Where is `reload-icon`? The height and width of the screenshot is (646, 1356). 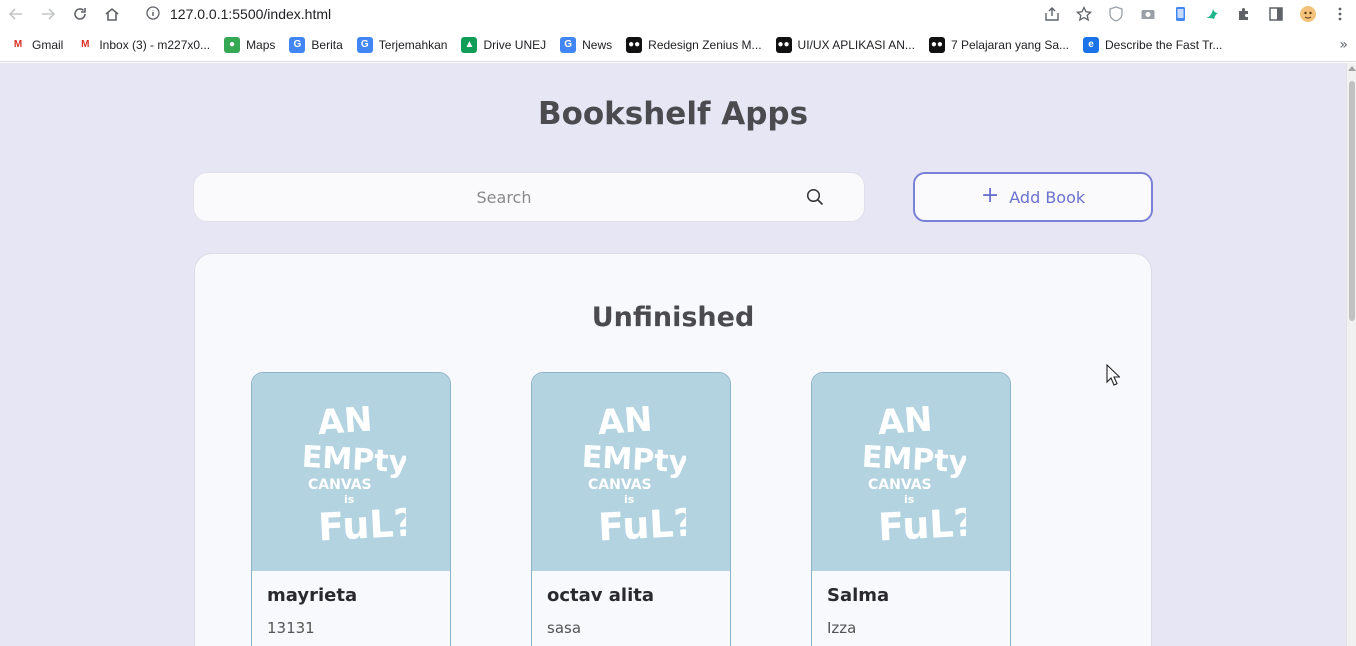 reload-icon is located at coordinates (80, 14).